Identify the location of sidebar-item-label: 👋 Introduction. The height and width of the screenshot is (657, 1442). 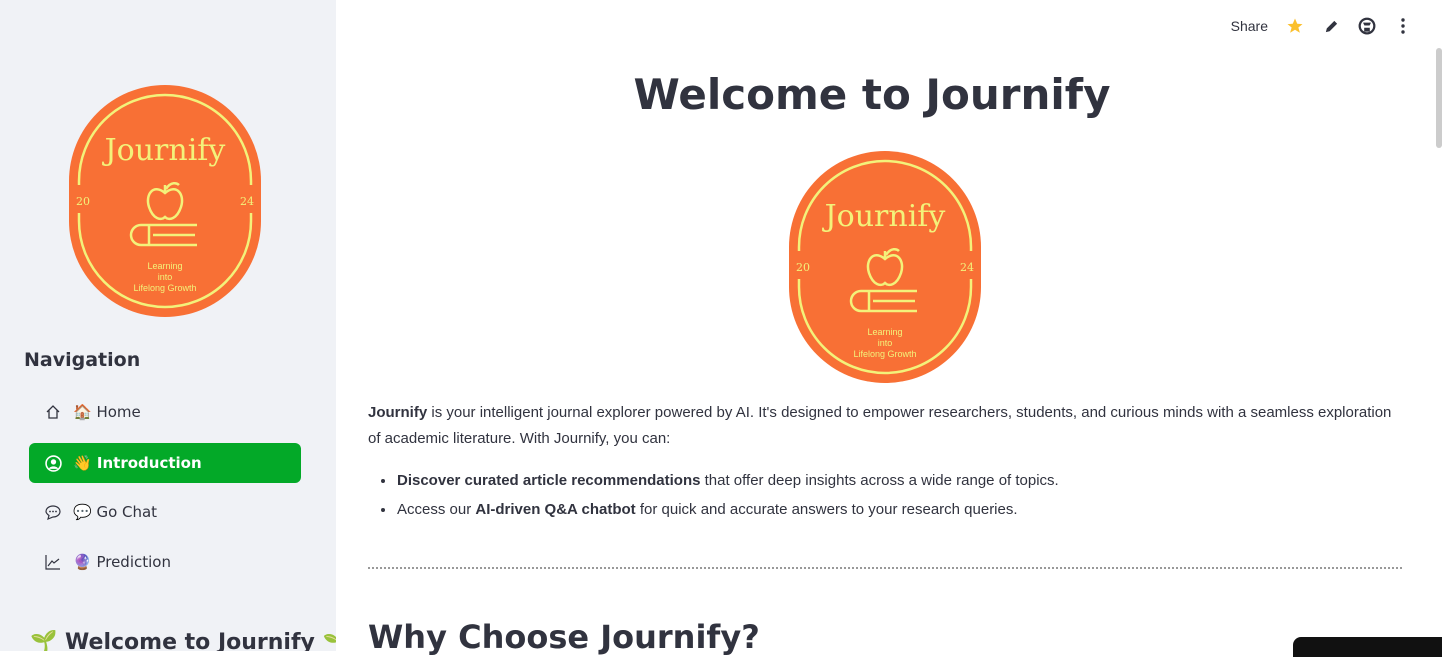
(137, 463).